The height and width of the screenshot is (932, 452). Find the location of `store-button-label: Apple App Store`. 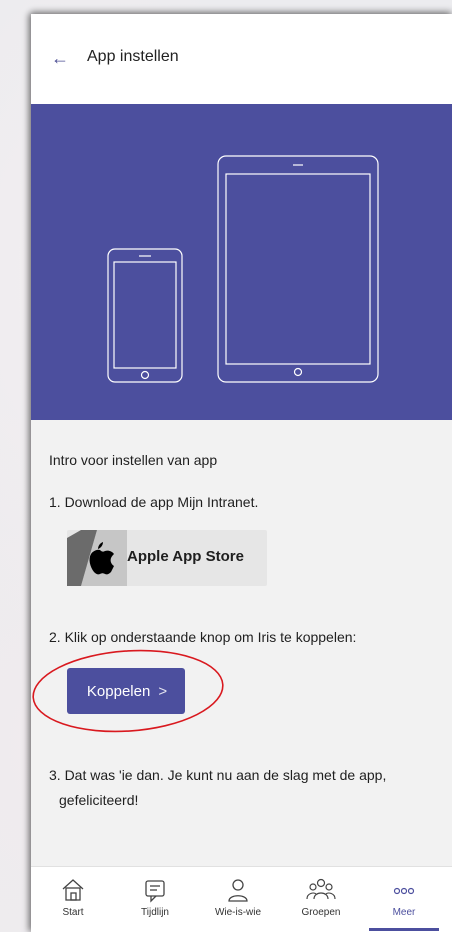

store-button-label: Apple App Store is located at coordinates (185, 556).